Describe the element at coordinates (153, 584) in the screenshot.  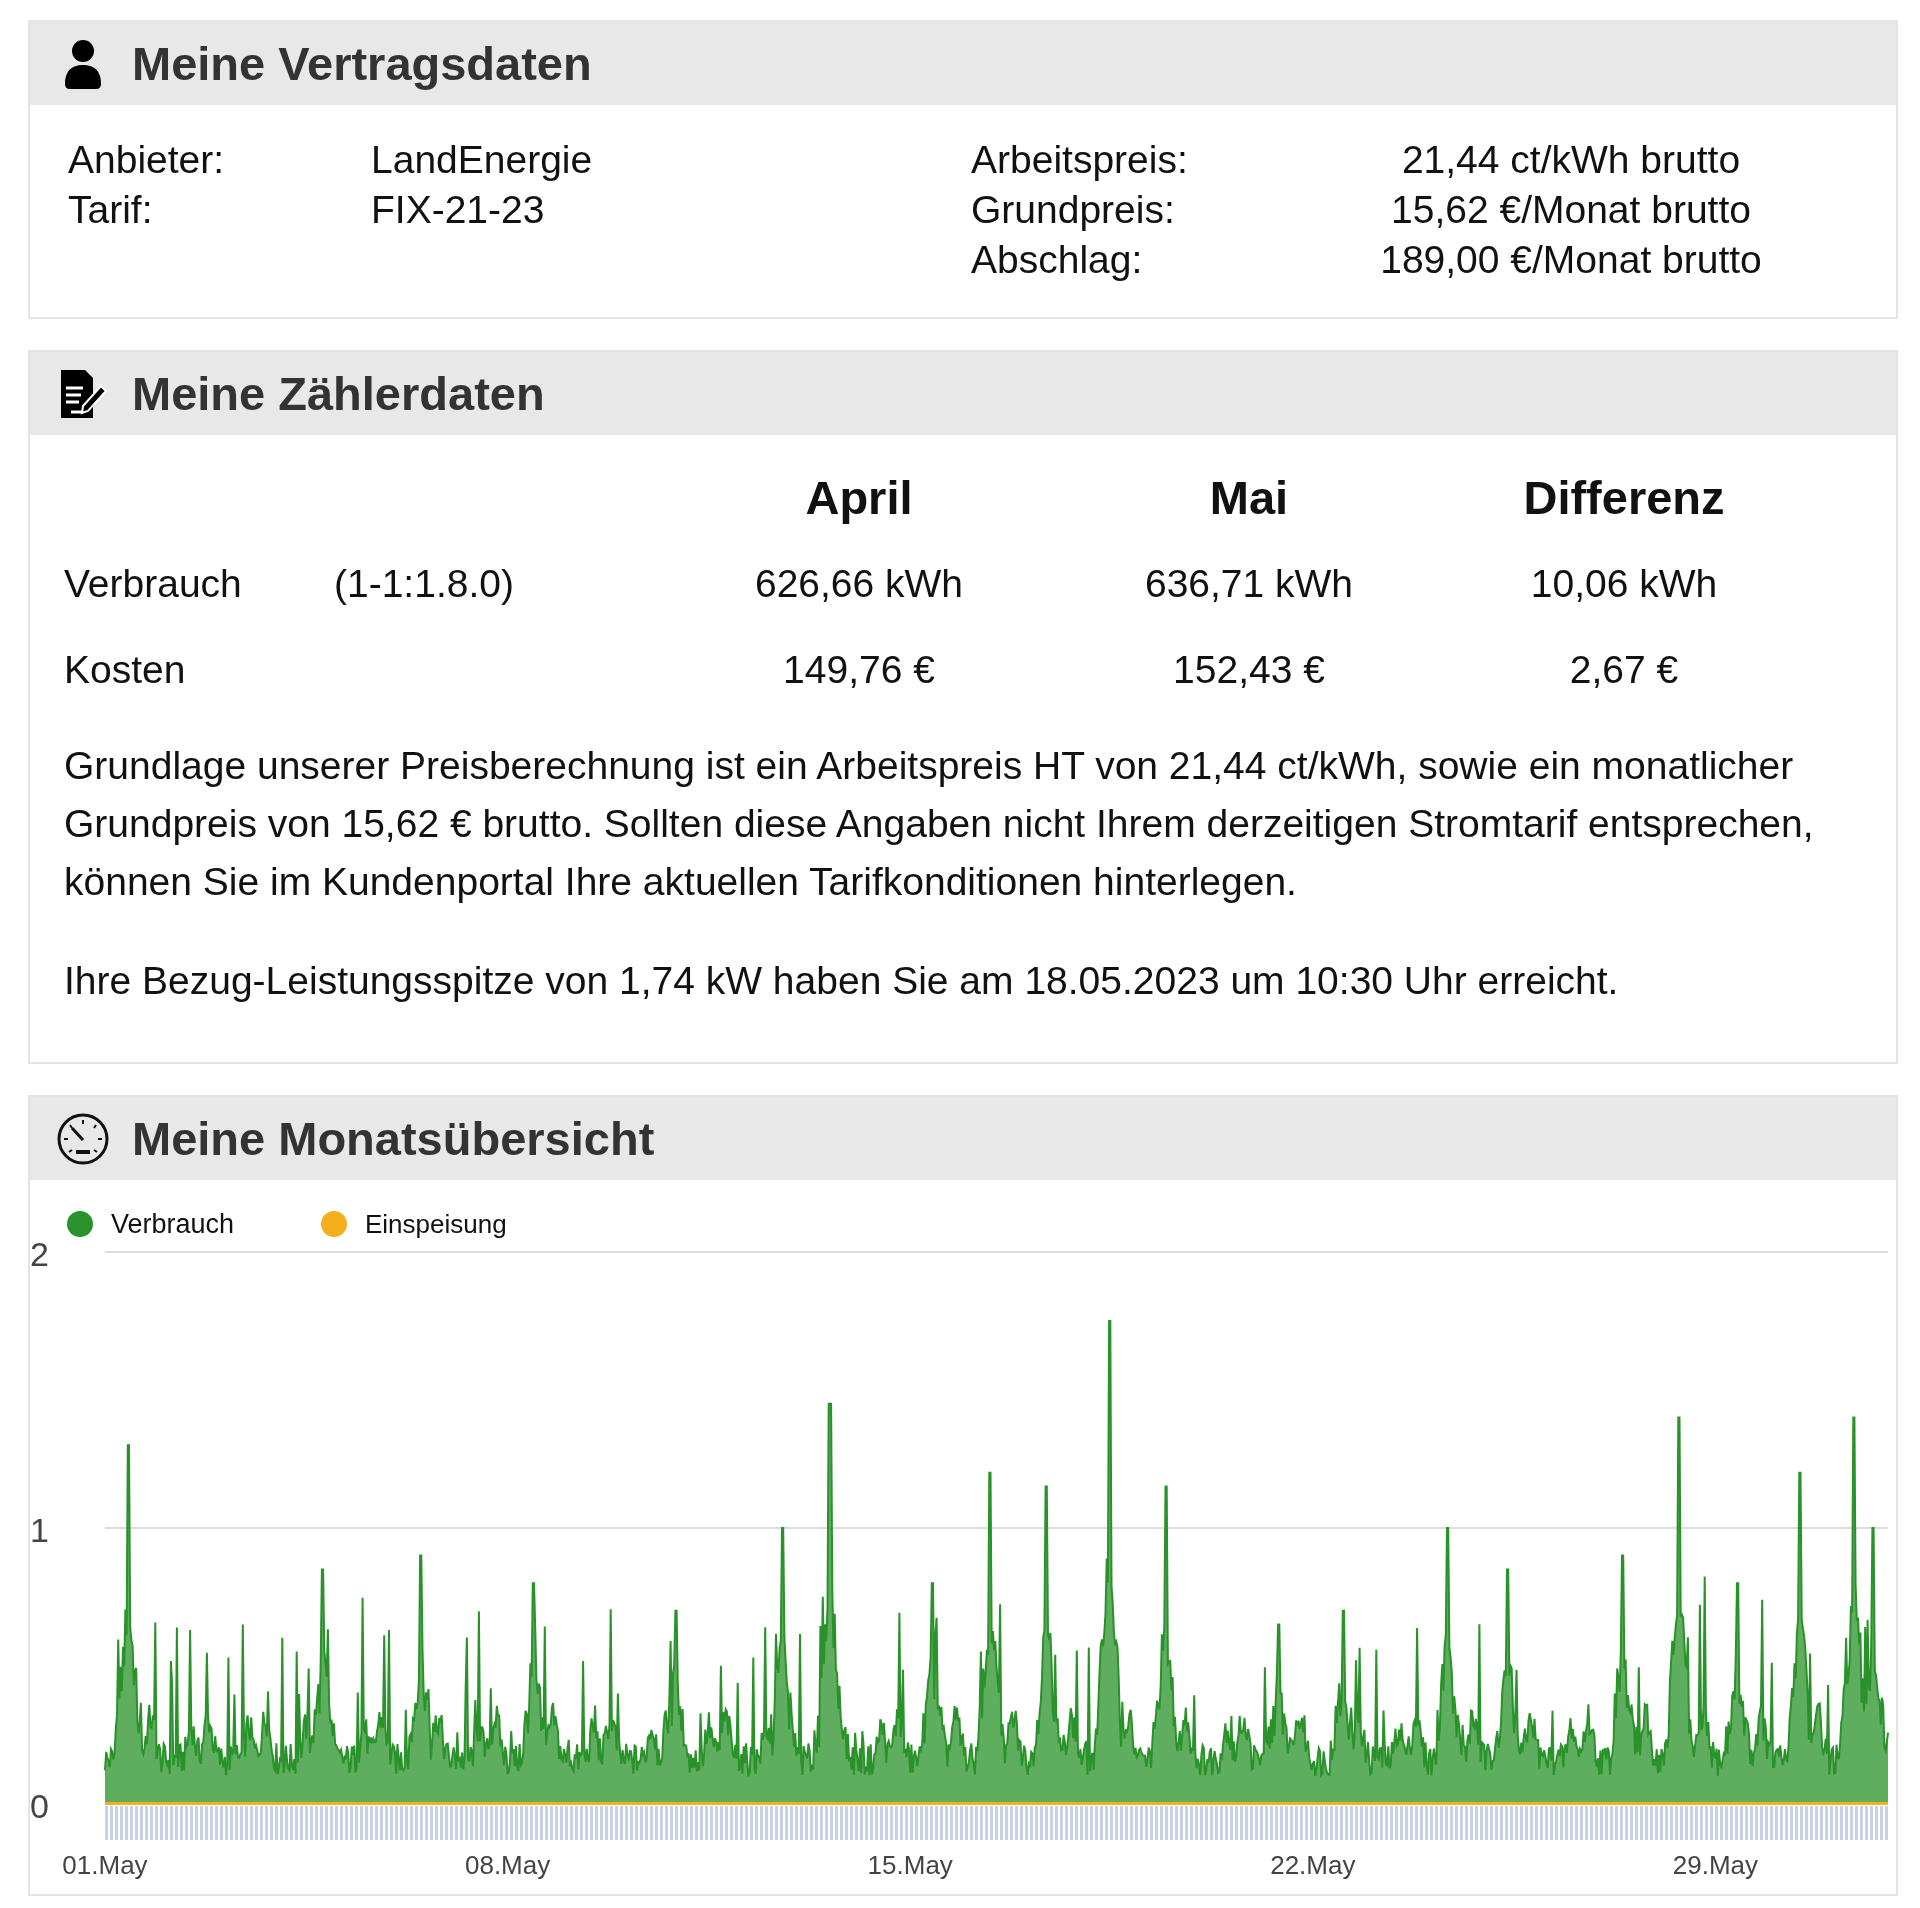
I see `row-label: Verbrauch` at that location.